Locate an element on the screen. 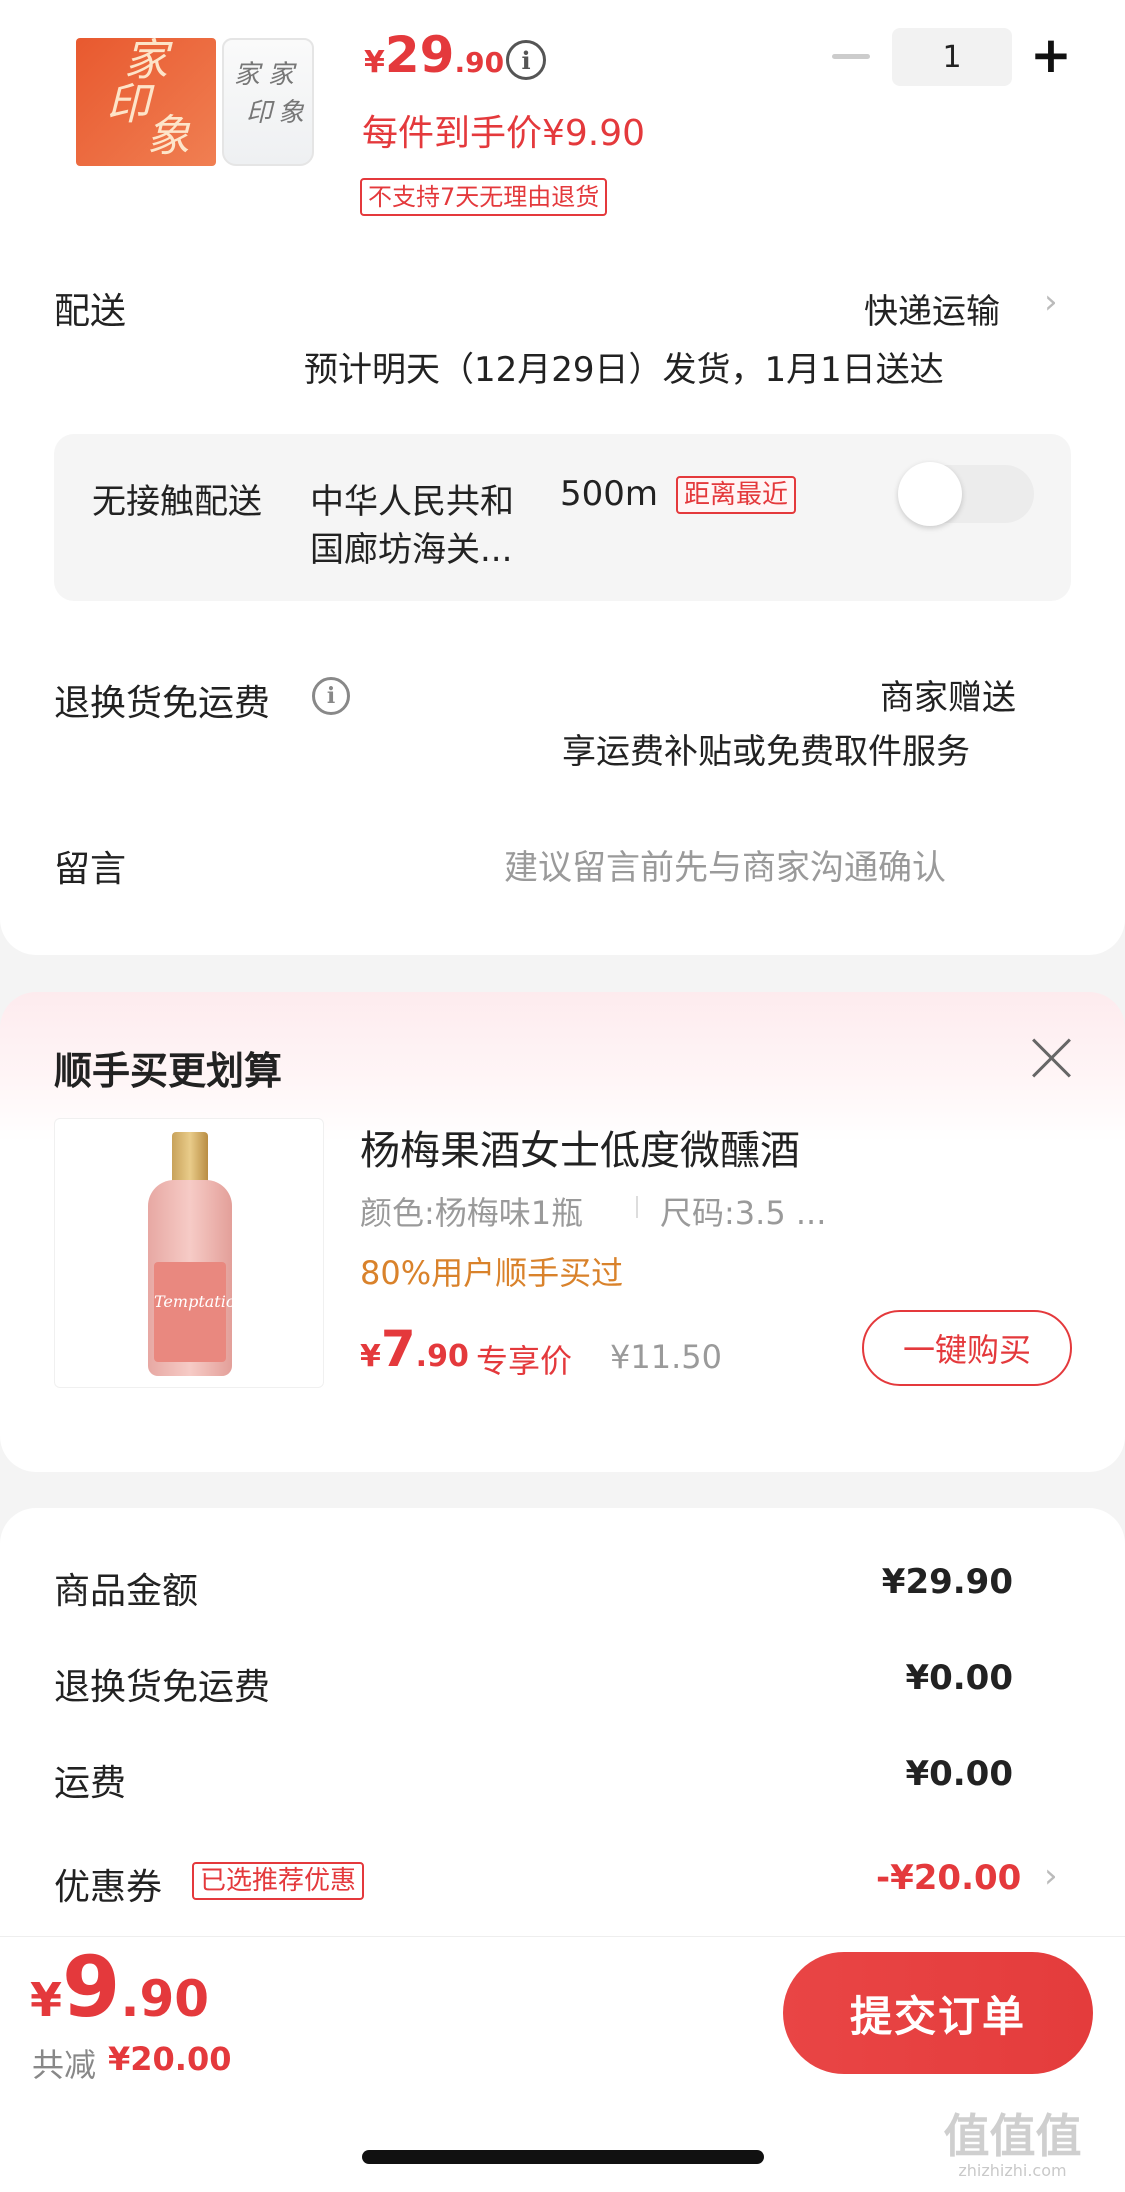 Image resolution: width=1125 pixels, height=2192 pixels. total-price: ¥9.90 is located at coordinates (119, 1987).